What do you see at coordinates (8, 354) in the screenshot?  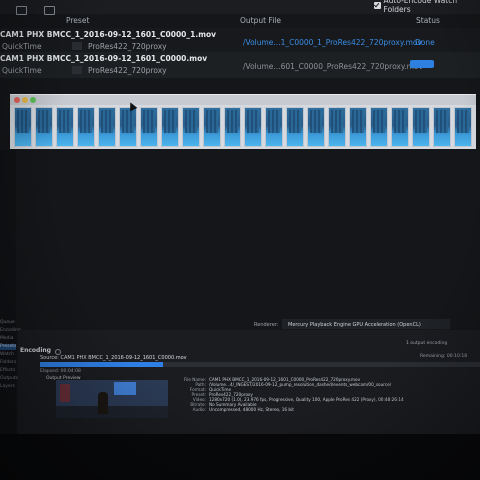 I see `sidebar-item: Watch` at bounding box center [8, 354].